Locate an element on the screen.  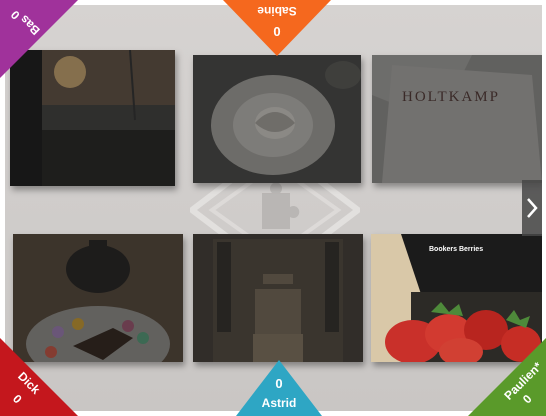
player-corner-bas: Bas 0 is located at coordinates (41, 41).